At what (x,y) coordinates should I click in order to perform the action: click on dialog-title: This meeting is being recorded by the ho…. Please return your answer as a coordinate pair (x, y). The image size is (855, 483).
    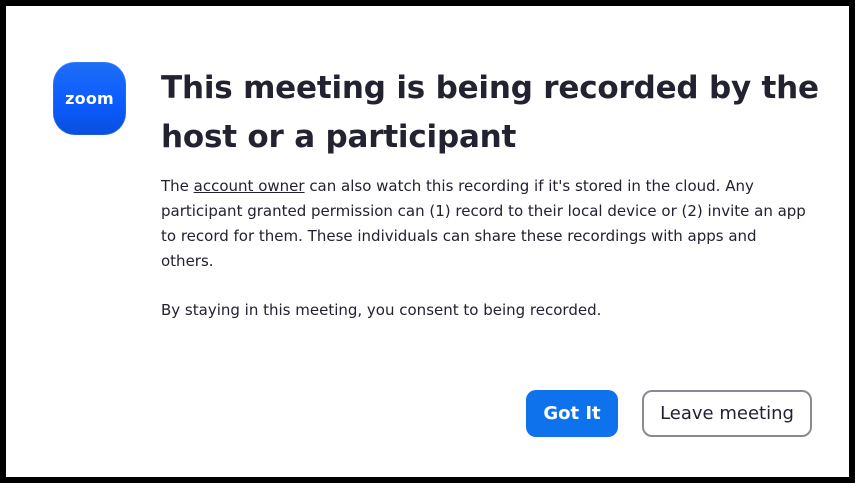
    Looking at the image, I should click on (490, 112).